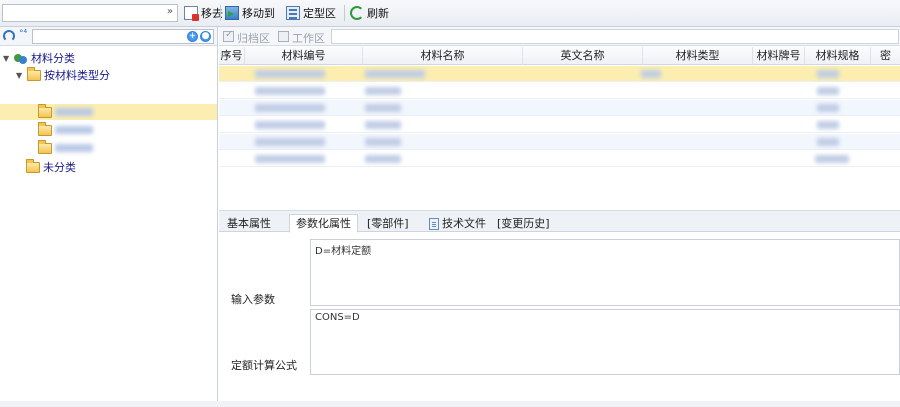  Describe the element at coordinates (308, 38) in the screenshot. I see `work-label: 工作区` at that location.